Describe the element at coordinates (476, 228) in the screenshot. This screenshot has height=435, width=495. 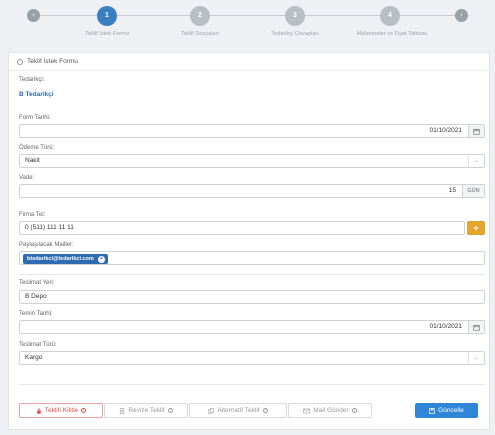
I see `add-phone-button: +` at that location.